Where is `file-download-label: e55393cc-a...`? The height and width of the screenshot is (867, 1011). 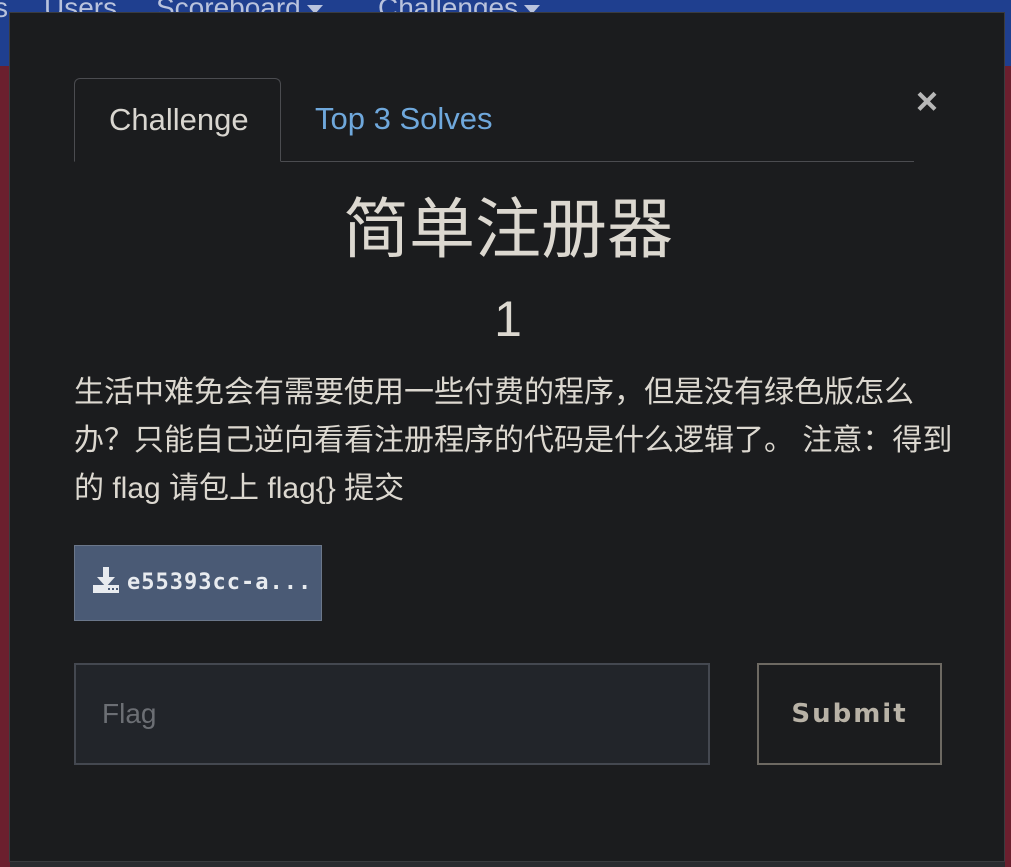 file-download-label: e55393cc-a... is located at coordinates (220, 582).